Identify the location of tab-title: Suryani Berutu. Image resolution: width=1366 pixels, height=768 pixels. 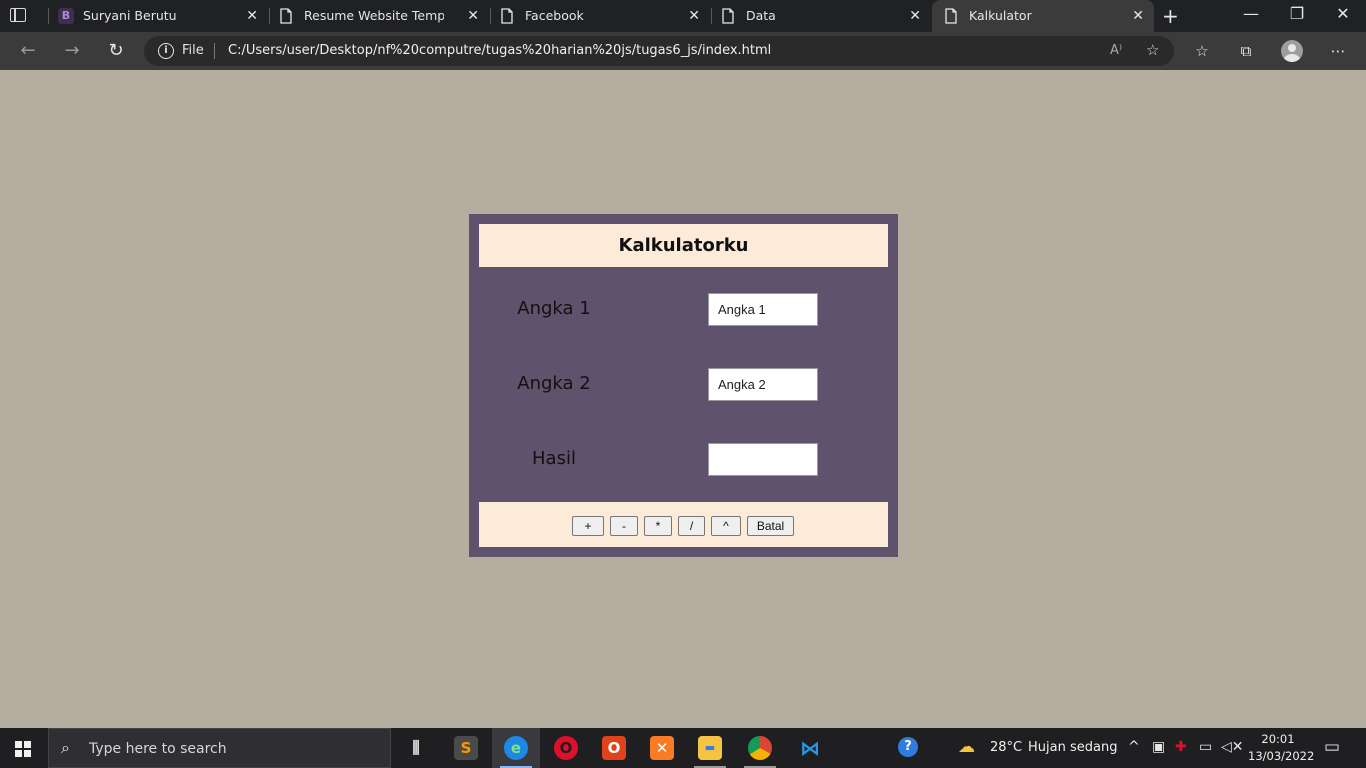
(130, 15).